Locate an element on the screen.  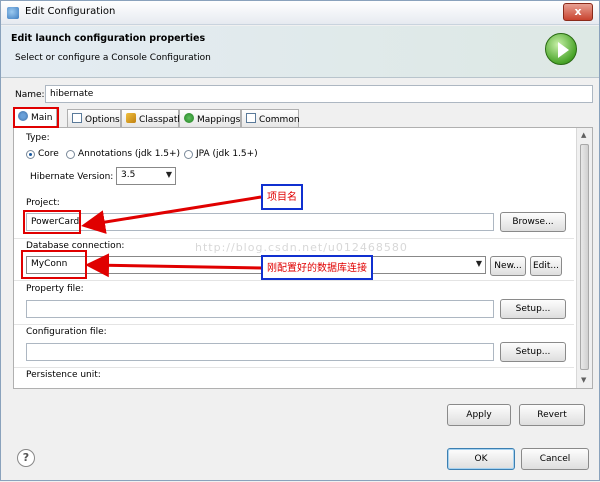
cancel-button: Cancel is located at coordinates (555, 459).